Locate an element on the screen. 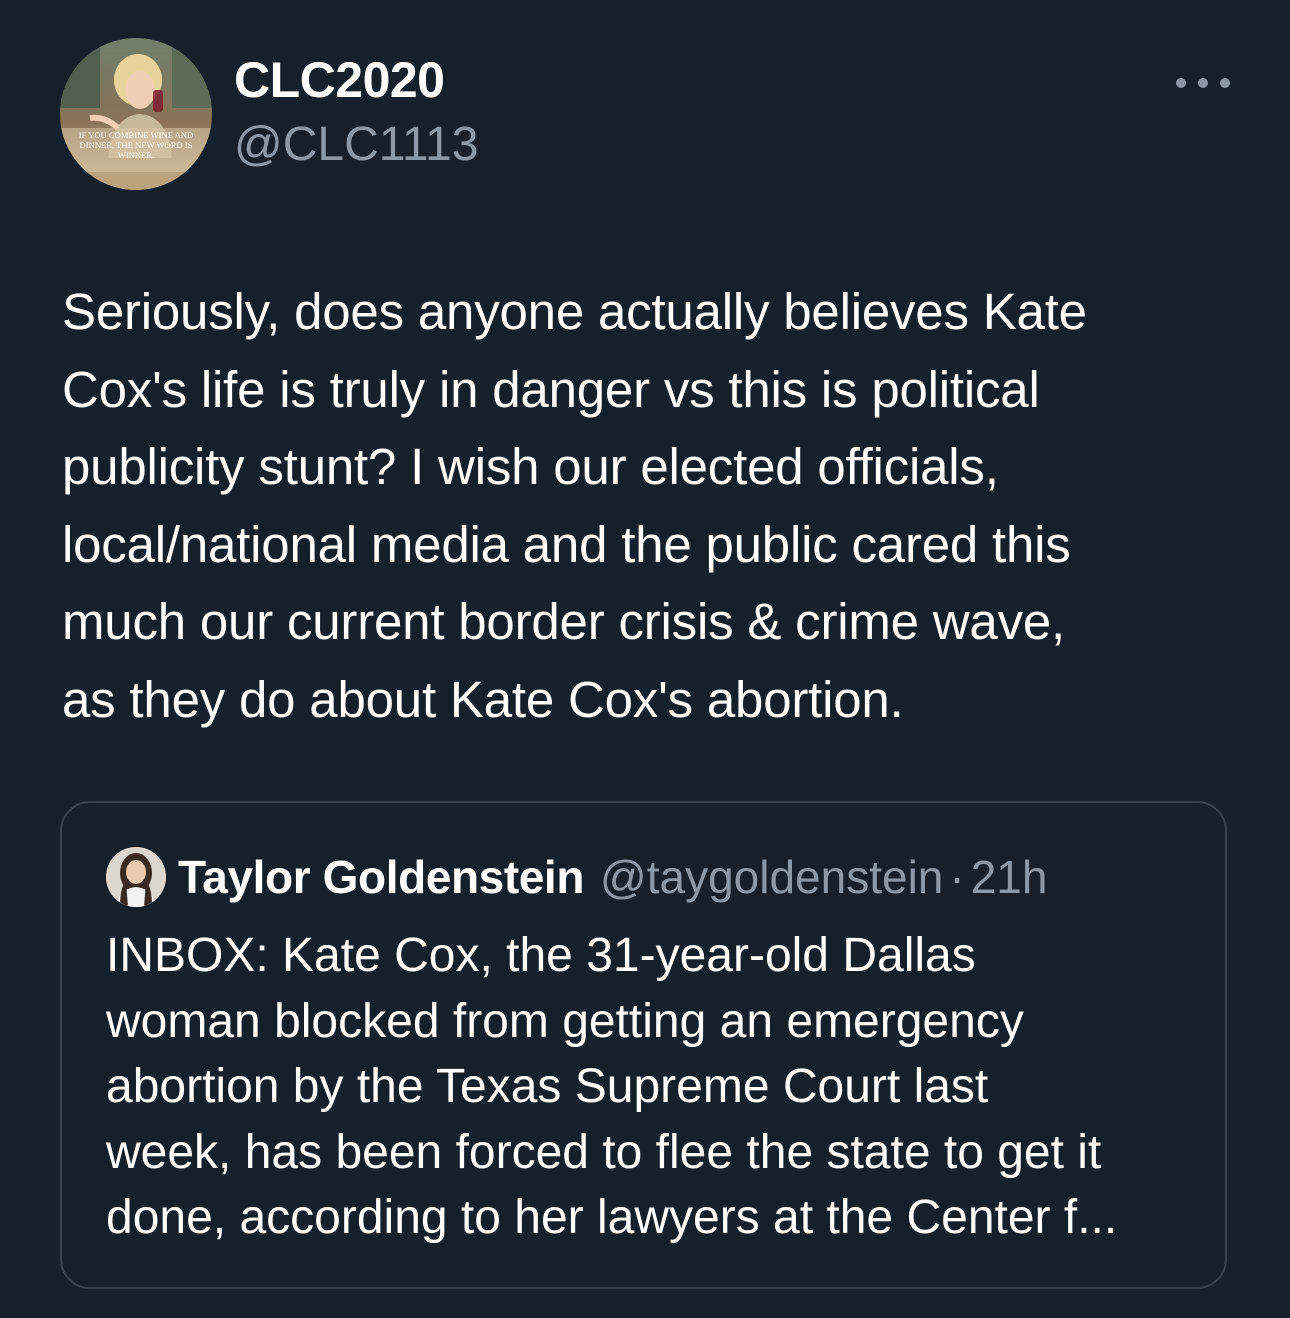 The image size is (1290, 1318). author-handle: @CLC1113 is located at coordinates (356, 145).